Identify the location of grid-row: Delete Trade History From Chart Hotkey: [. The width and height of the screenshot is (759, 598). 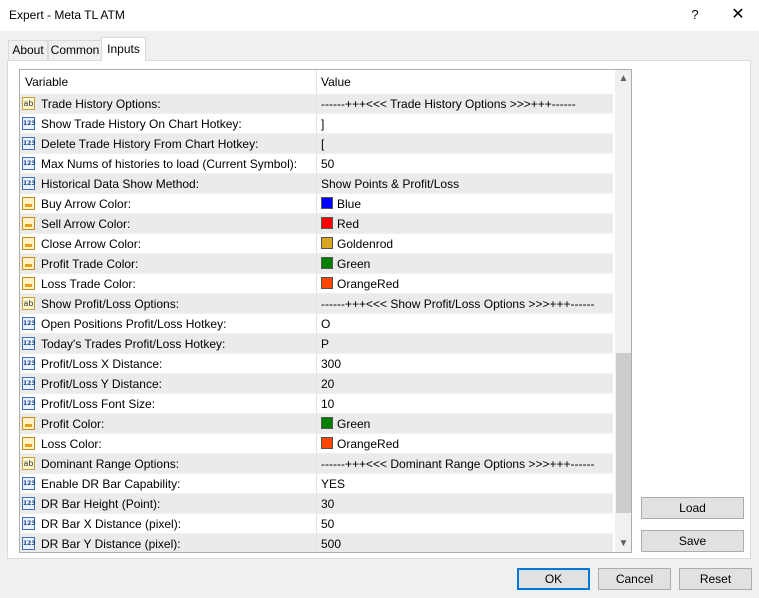
(316, 144).